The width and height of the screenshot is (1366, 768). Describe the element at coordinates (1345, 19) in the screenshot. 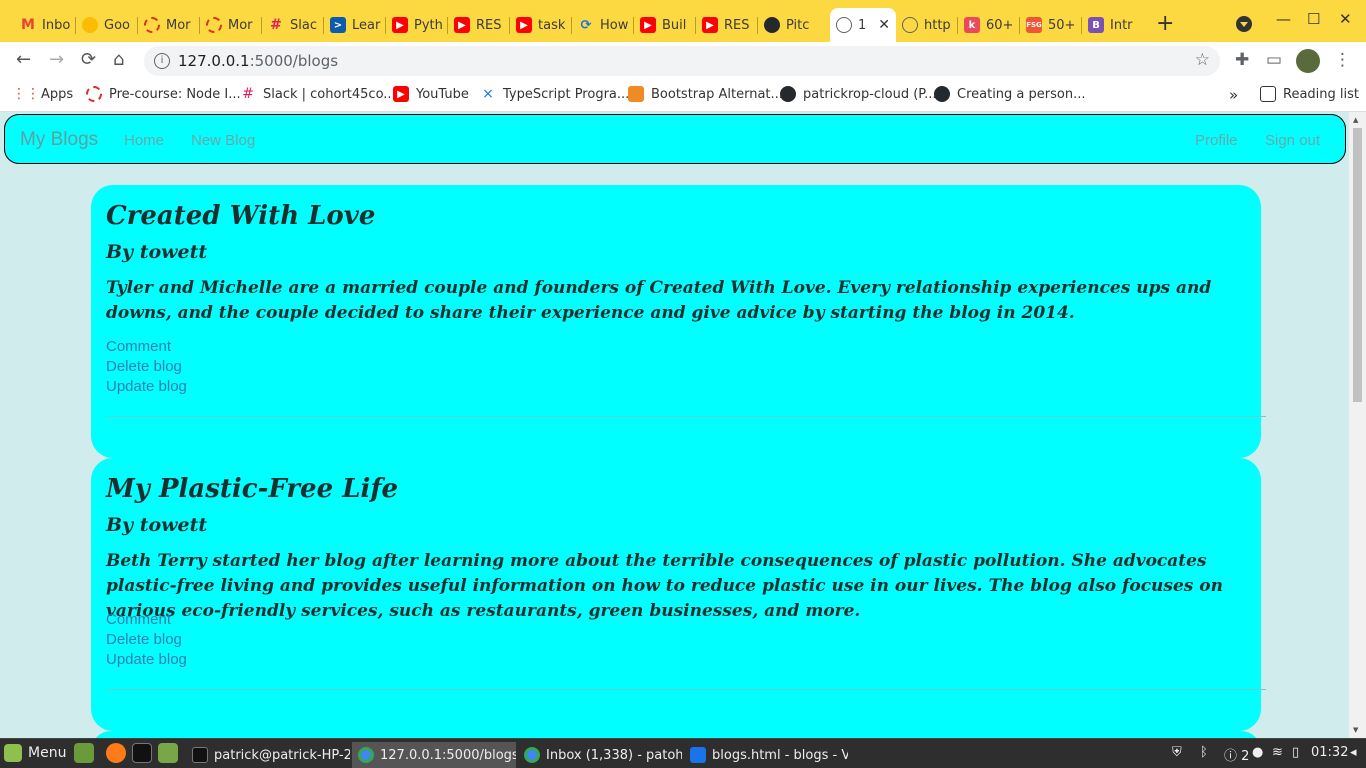

I see `close-window-icon: ✕` at that location.